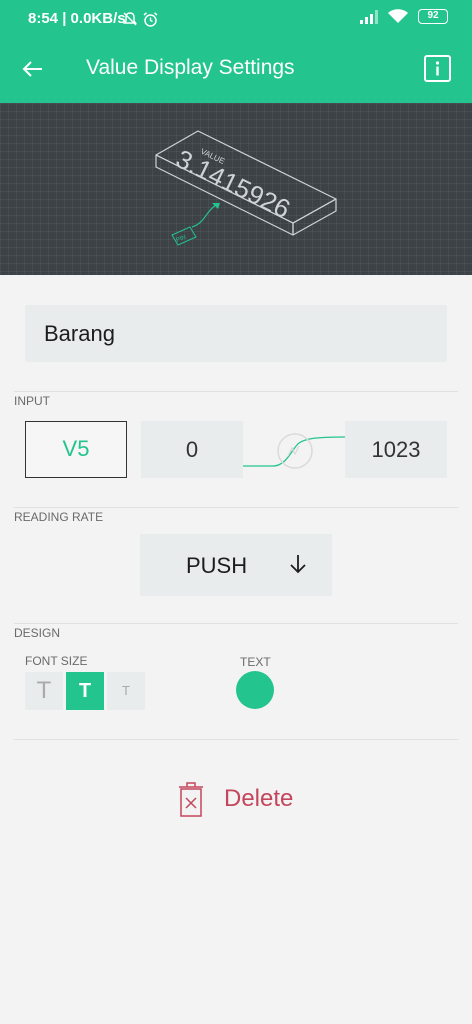 This screenshot has width=472, height=1024. Describe the element at coordinates (190, 67) in the screenshot. I see `page-title: Value Display Settings` at that location.